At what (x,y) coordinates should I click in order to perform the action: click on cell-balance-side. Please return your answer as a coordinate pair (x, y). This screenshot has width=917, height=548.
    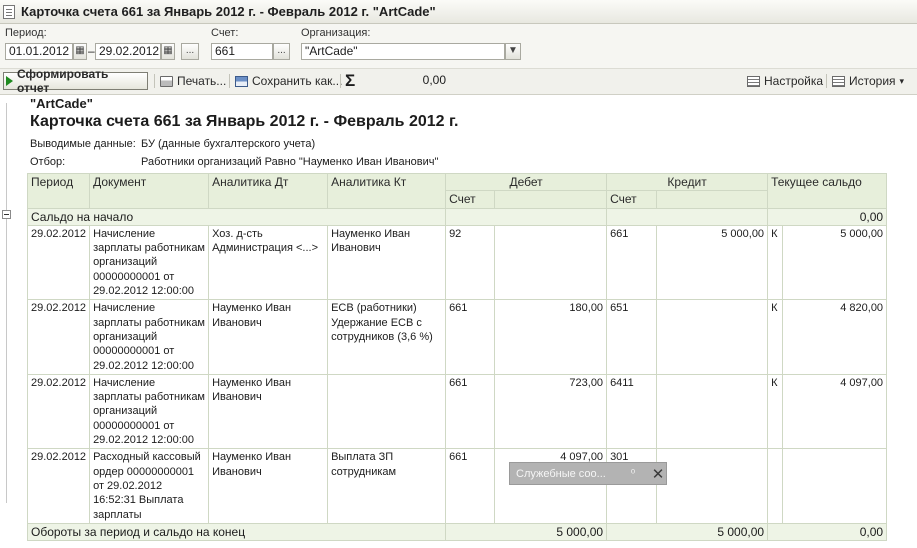
    Looking at the image, I should click on (775, 486).